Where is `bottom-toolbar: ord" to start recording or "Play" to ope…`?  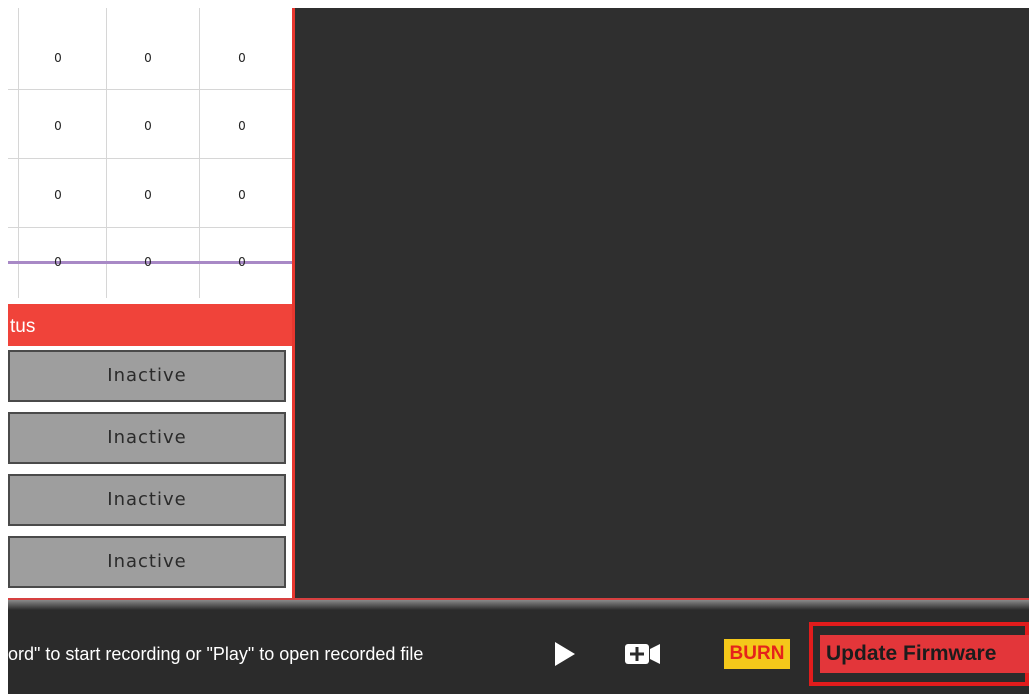
bottom-toolbar: ord" to start recording or "Play" to ope… is located at coordinates (518, 646).